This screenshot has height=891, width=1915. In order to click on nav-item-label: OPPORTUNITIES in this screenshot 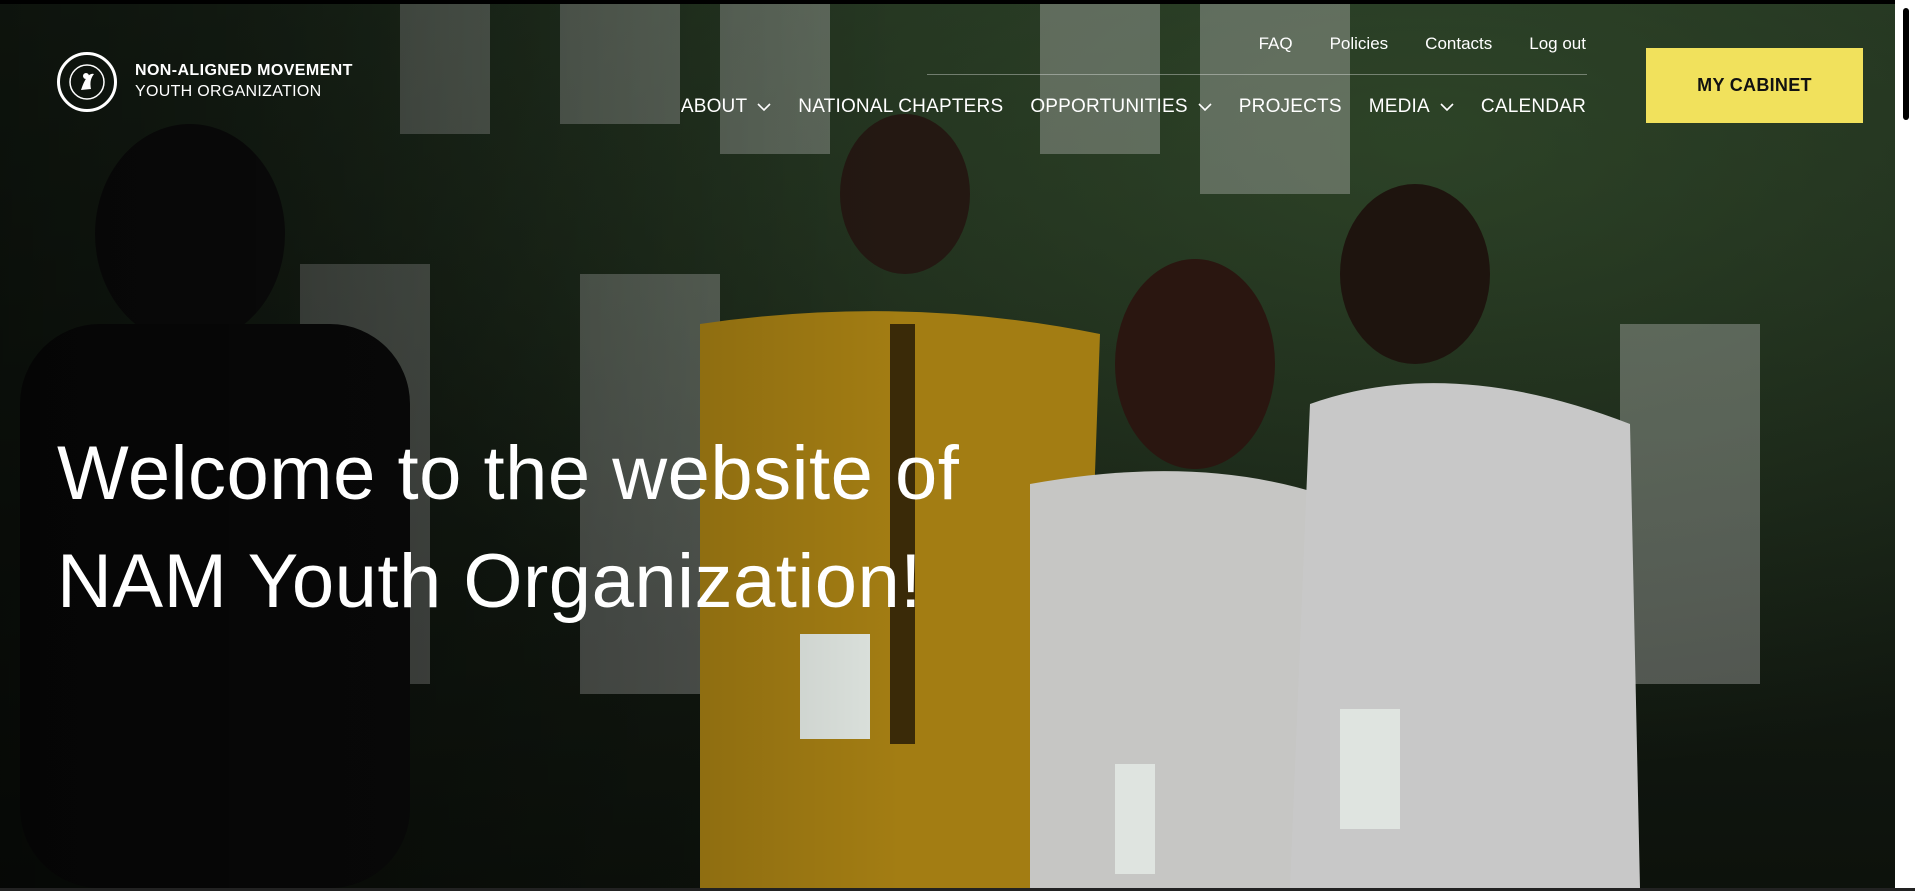, I will do `click(1109, 106)`.